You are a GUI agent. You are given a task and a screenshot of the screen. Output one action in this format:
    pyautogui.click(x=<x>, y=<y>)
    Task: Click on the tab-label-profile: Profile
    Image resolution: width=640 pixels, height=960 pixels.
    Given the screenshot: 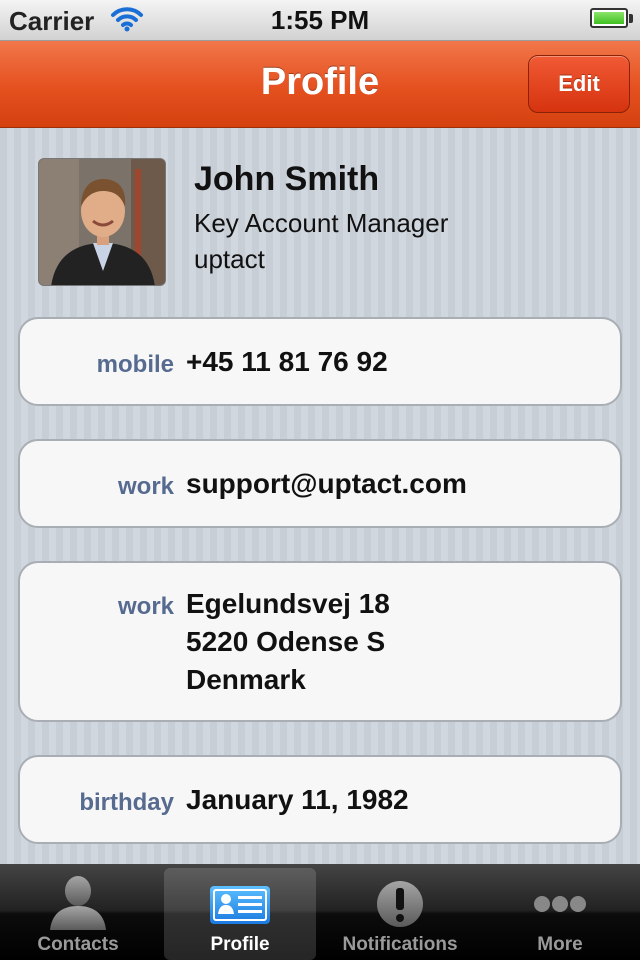 What is the action you would take?
    pyautogui.click(x=240, y=944)
    